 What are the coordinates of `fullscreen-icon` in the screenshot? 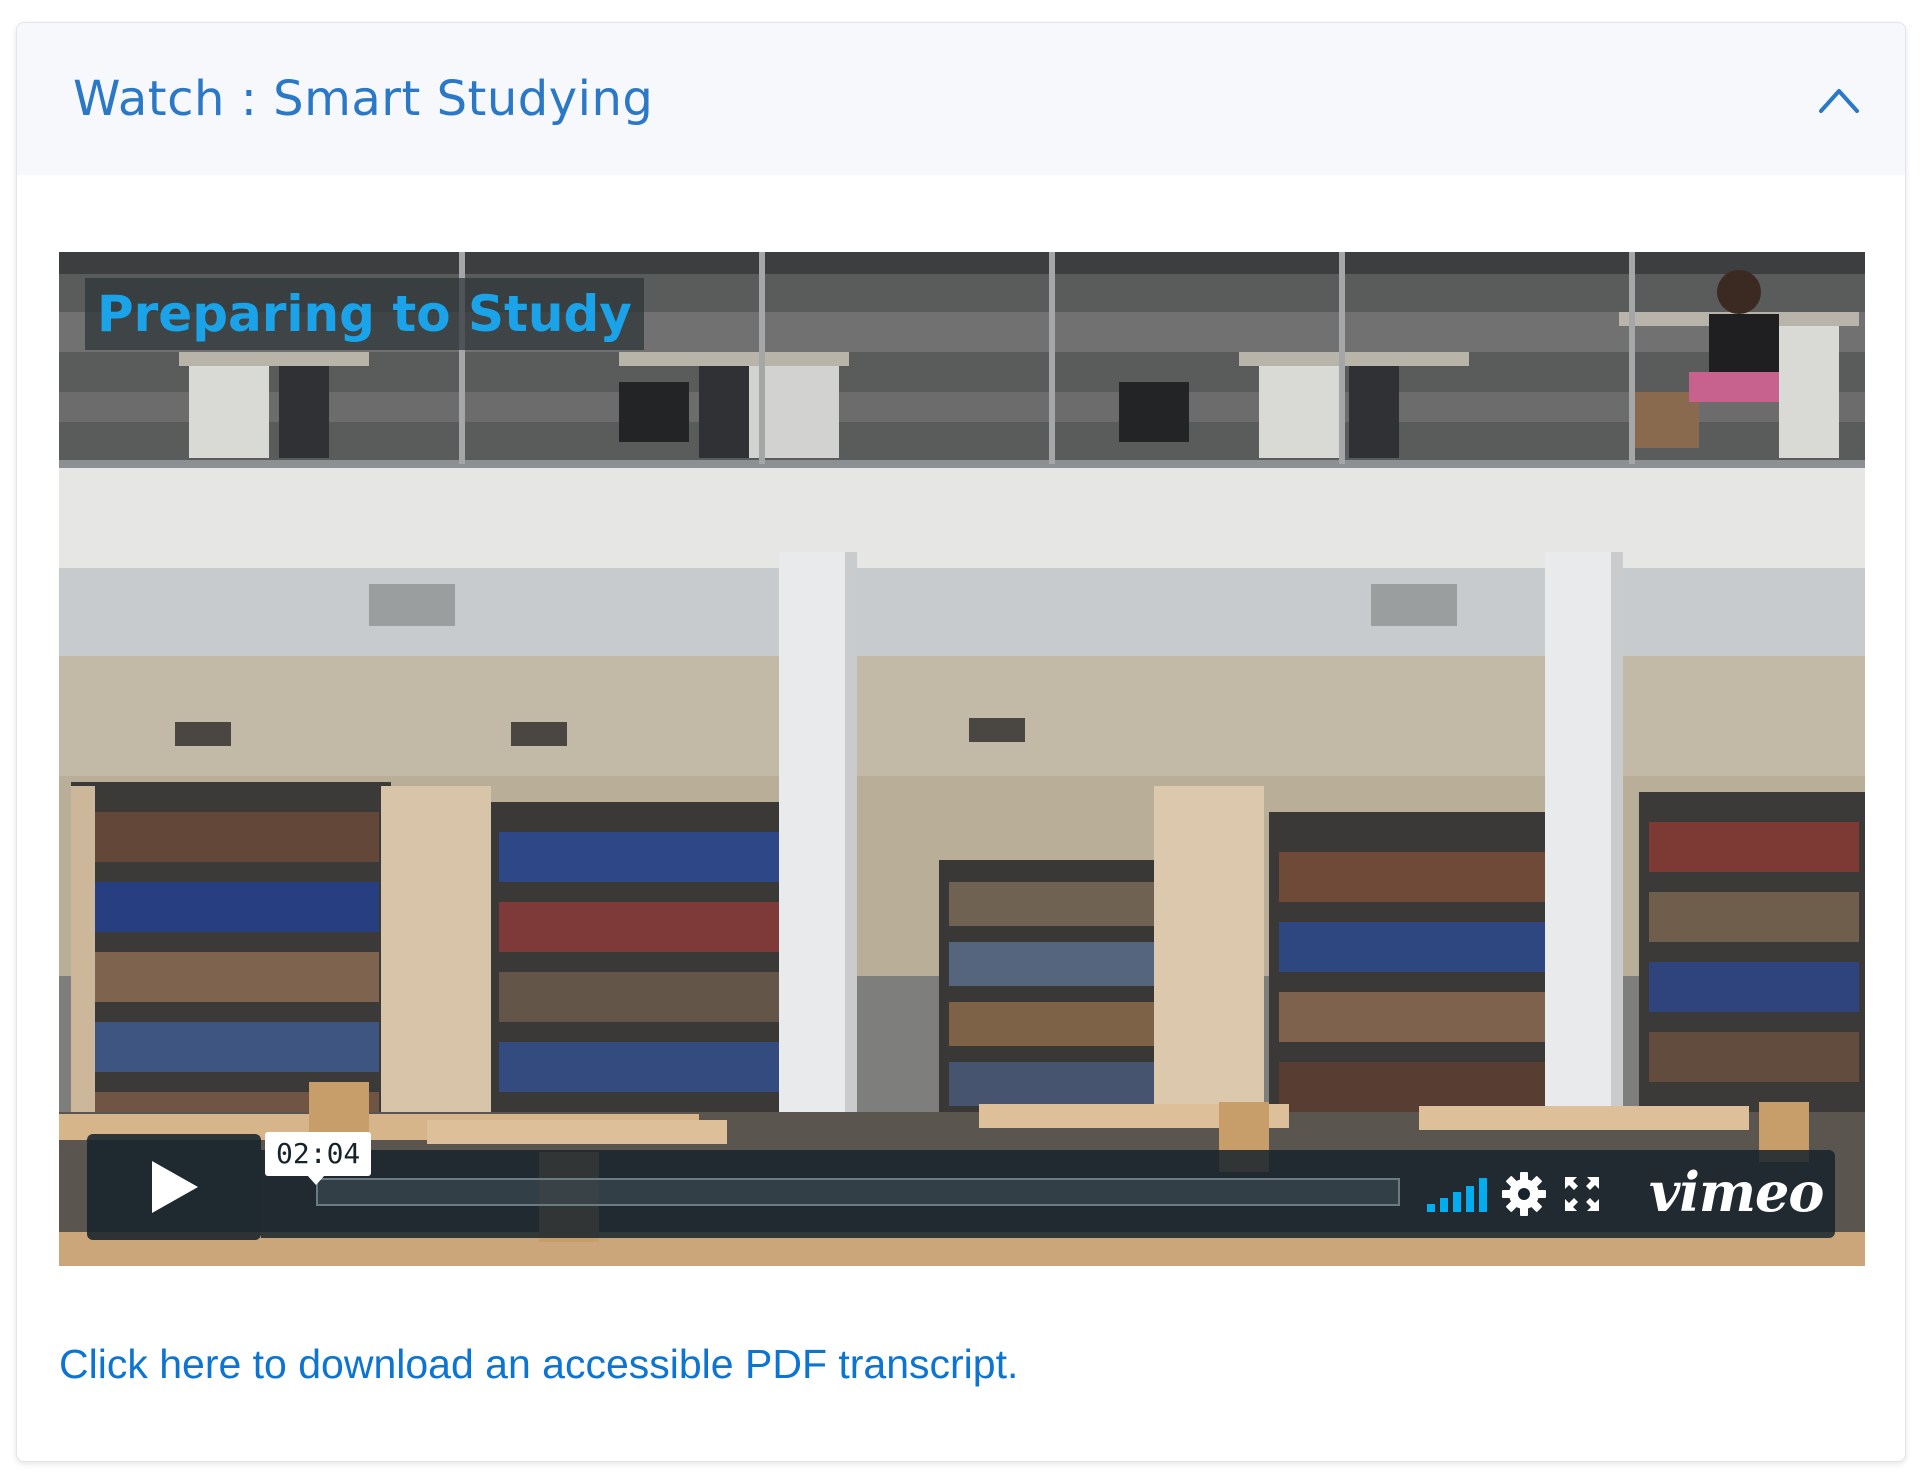 It's located at (1582, 1194).